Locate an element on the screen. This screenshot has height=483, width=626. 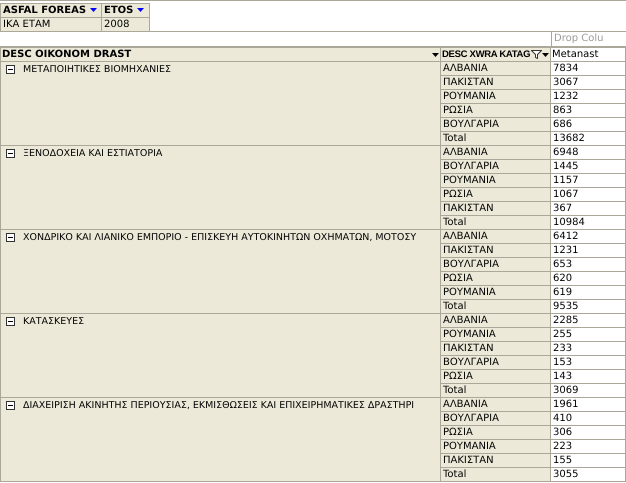
data-field-header: Metanast is located at coordinates (588, 55).